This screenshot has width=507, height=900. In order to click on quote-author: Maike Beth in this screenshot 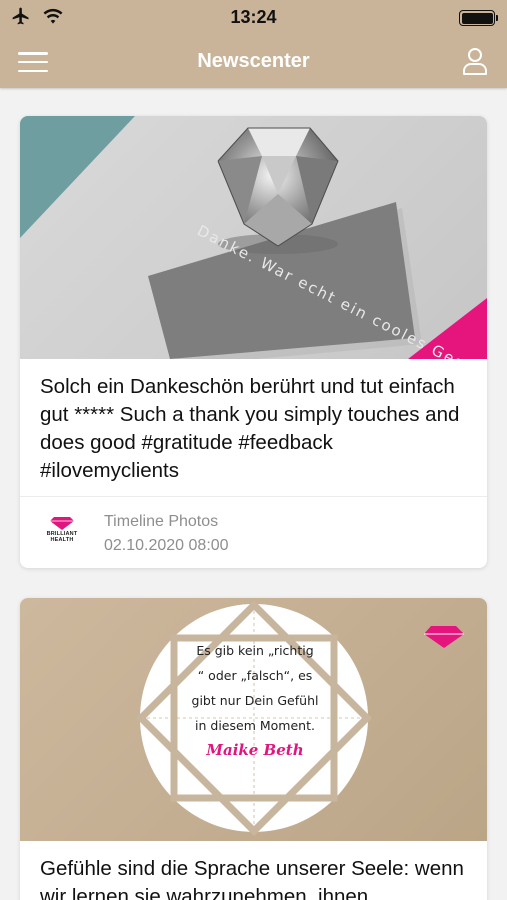, I will do `click(255, 750)`.